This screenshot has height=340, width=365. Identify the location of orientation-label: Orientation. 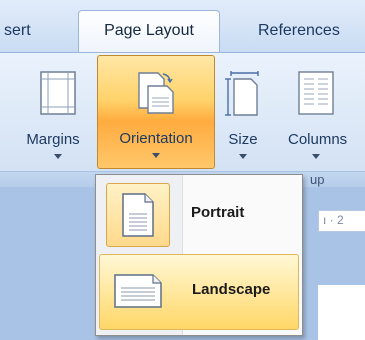
(156, 138).